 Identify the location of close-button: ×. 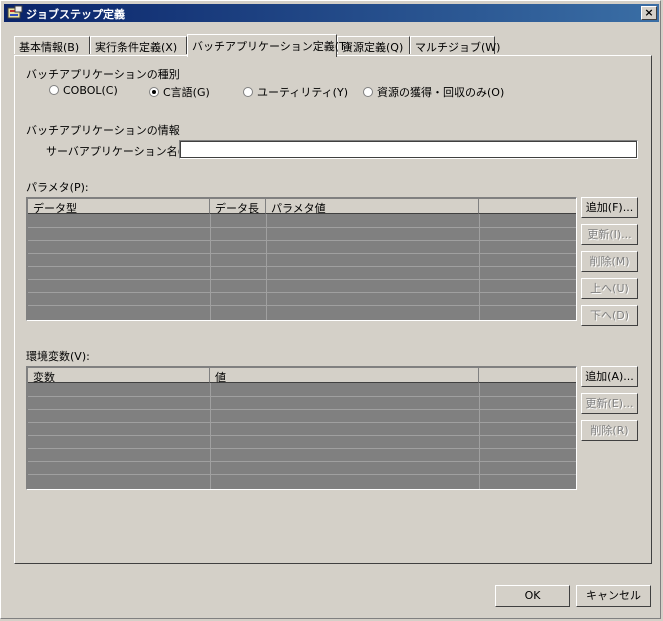
(649, 13).